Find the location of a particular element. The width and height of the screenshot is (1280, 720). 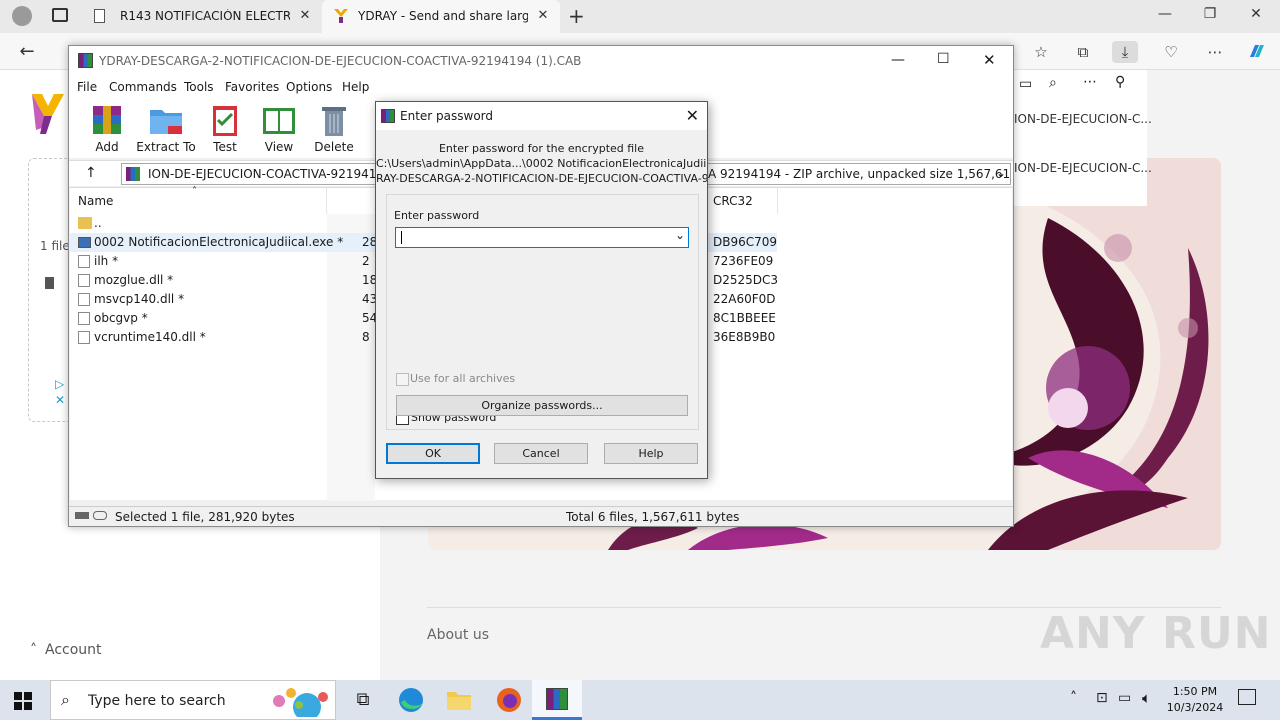

winrar-taskbar-icon is located at coordinates (557, 699).